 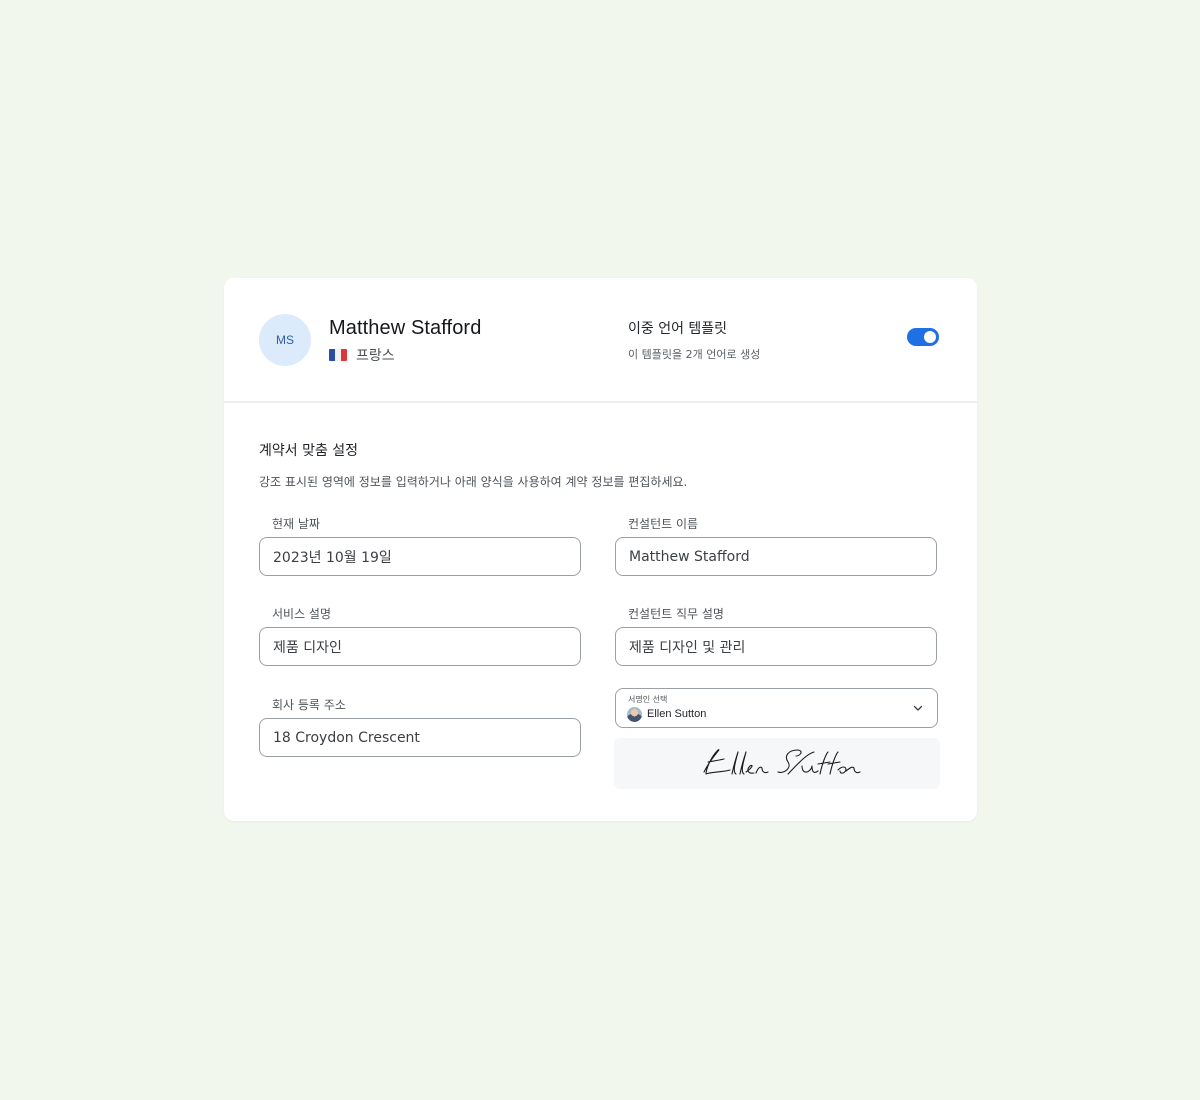 What do you see at coordinates (676, 614) in the screenshot?
I see `consultant-role-label: 컨설턴트 직무 설명` at bounding box center [676, 614].